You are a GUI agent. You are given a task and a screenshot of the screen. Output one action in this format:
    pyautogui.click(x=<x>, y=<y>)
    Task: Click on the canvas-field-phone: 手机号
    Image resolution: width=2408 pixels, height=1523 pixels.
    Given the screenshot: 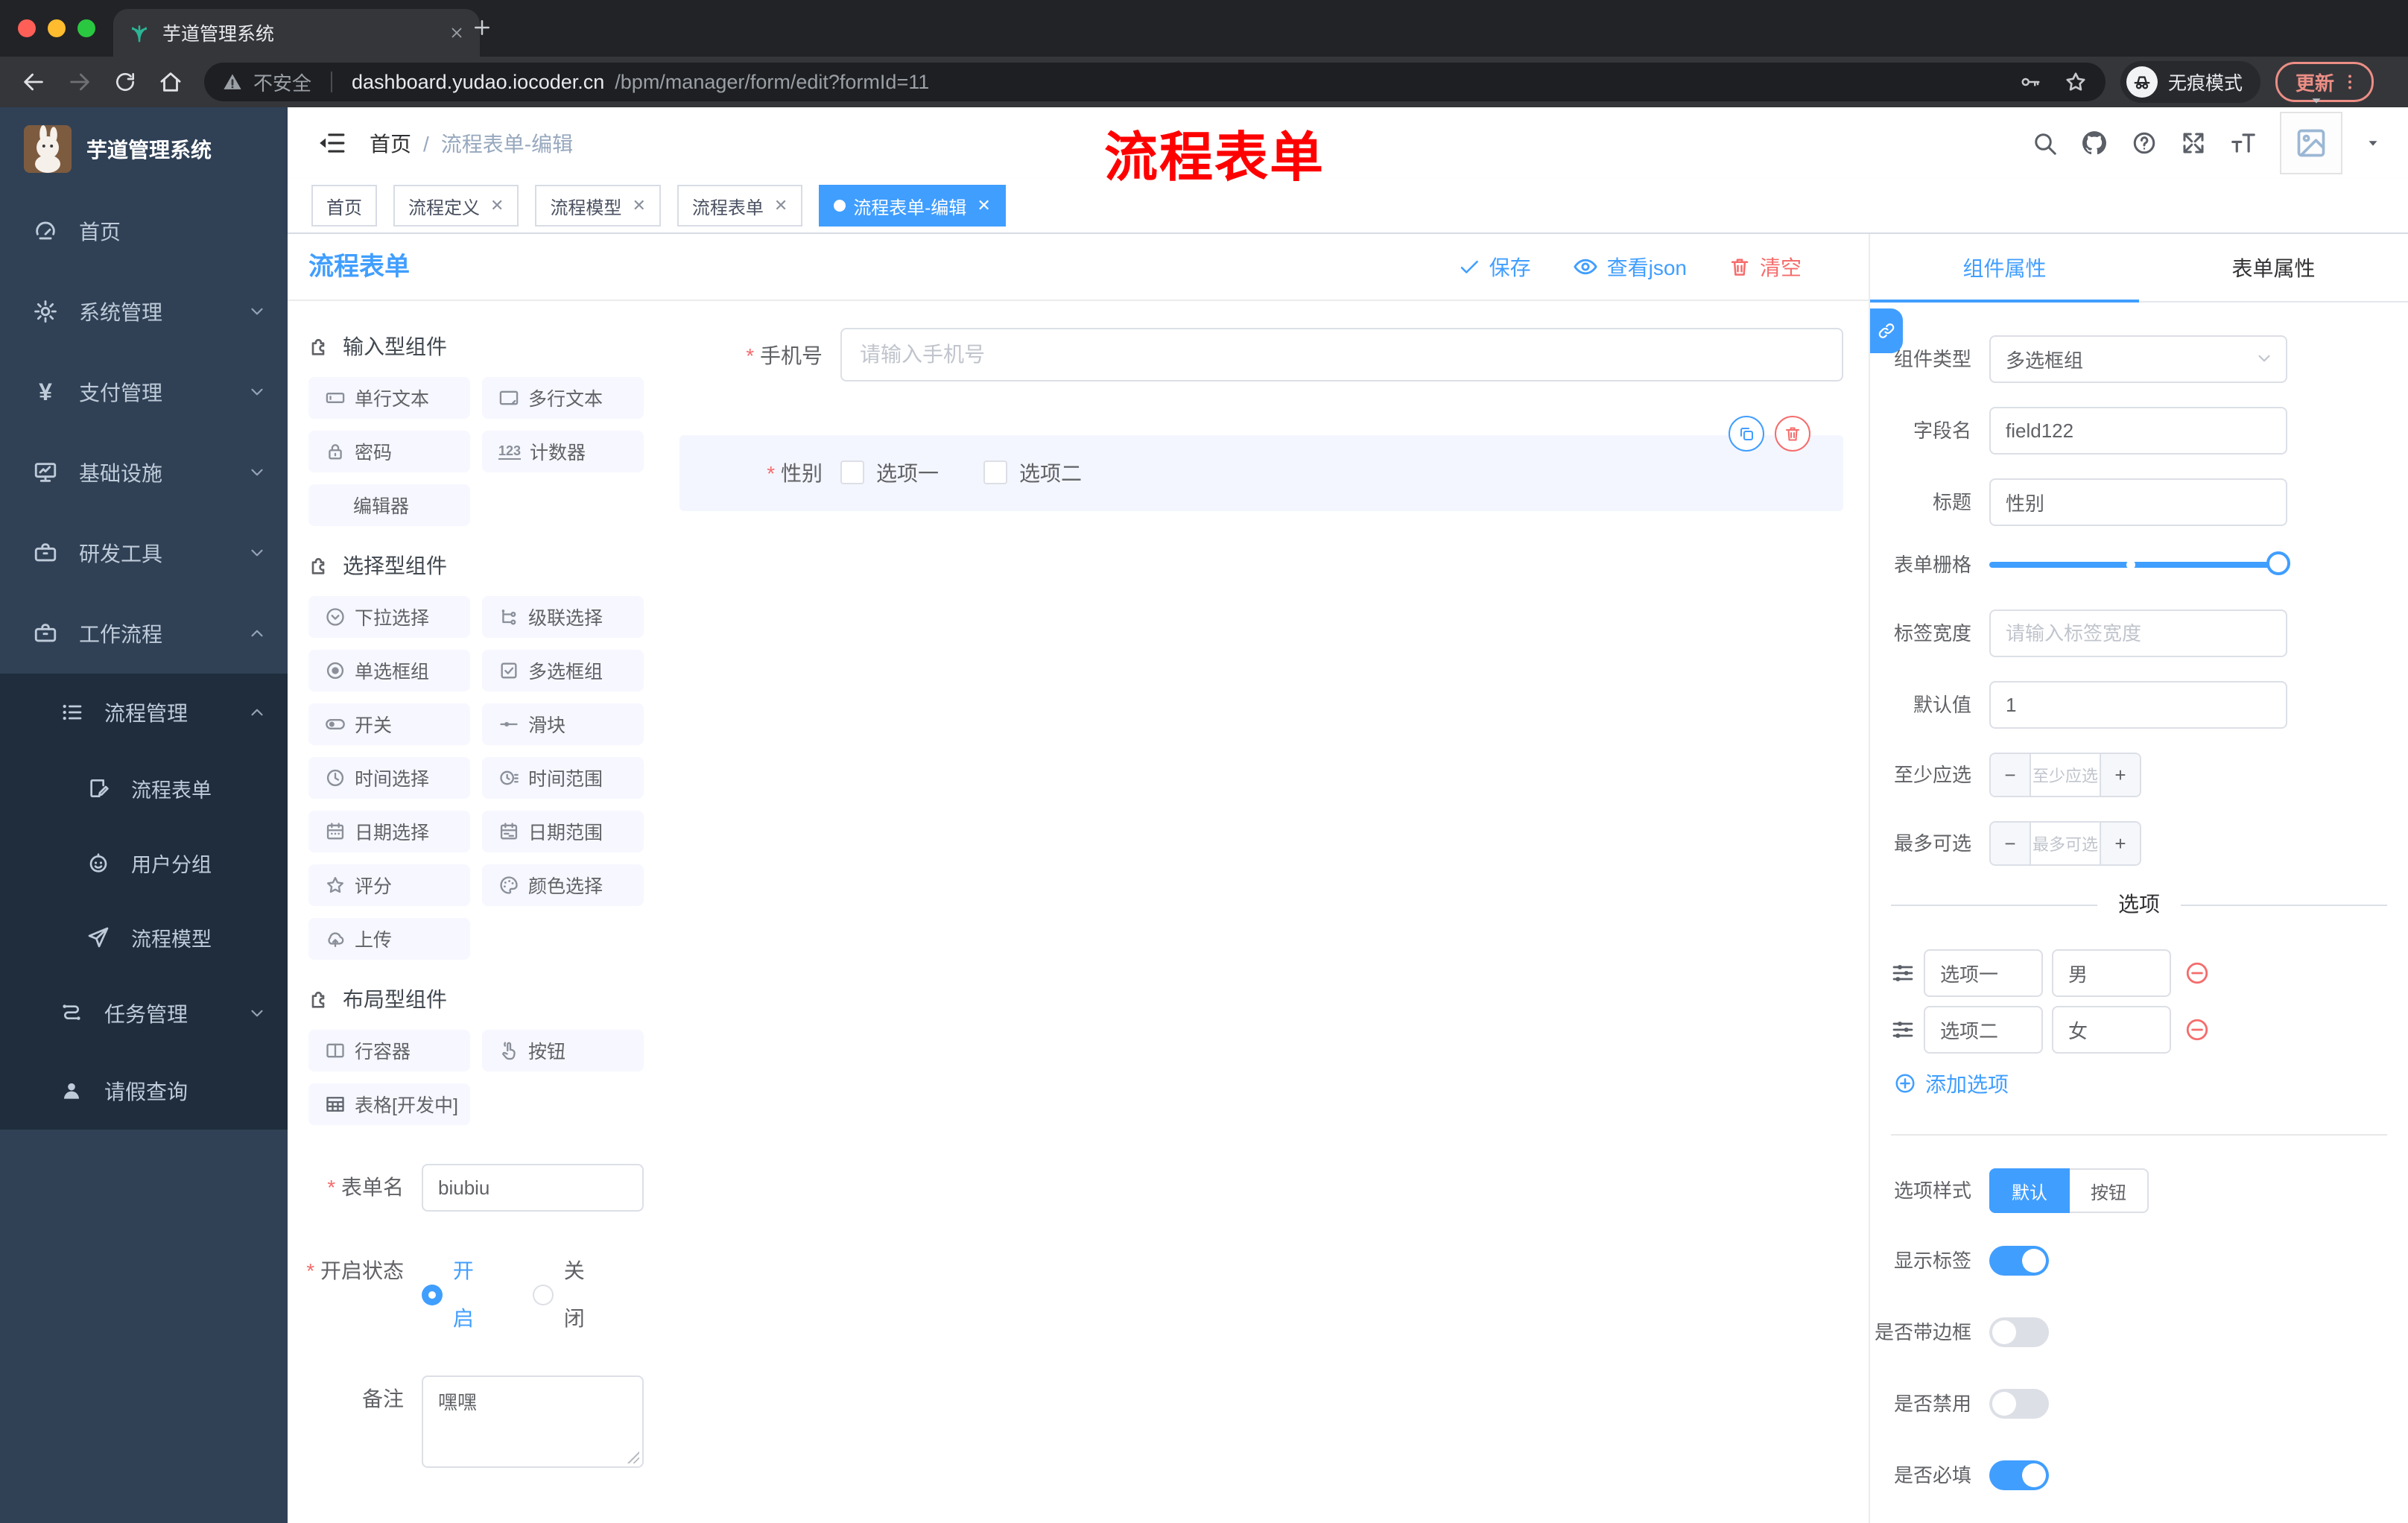 What is the action you would take?
    pyautogui.click(x=1261, y=355)
    